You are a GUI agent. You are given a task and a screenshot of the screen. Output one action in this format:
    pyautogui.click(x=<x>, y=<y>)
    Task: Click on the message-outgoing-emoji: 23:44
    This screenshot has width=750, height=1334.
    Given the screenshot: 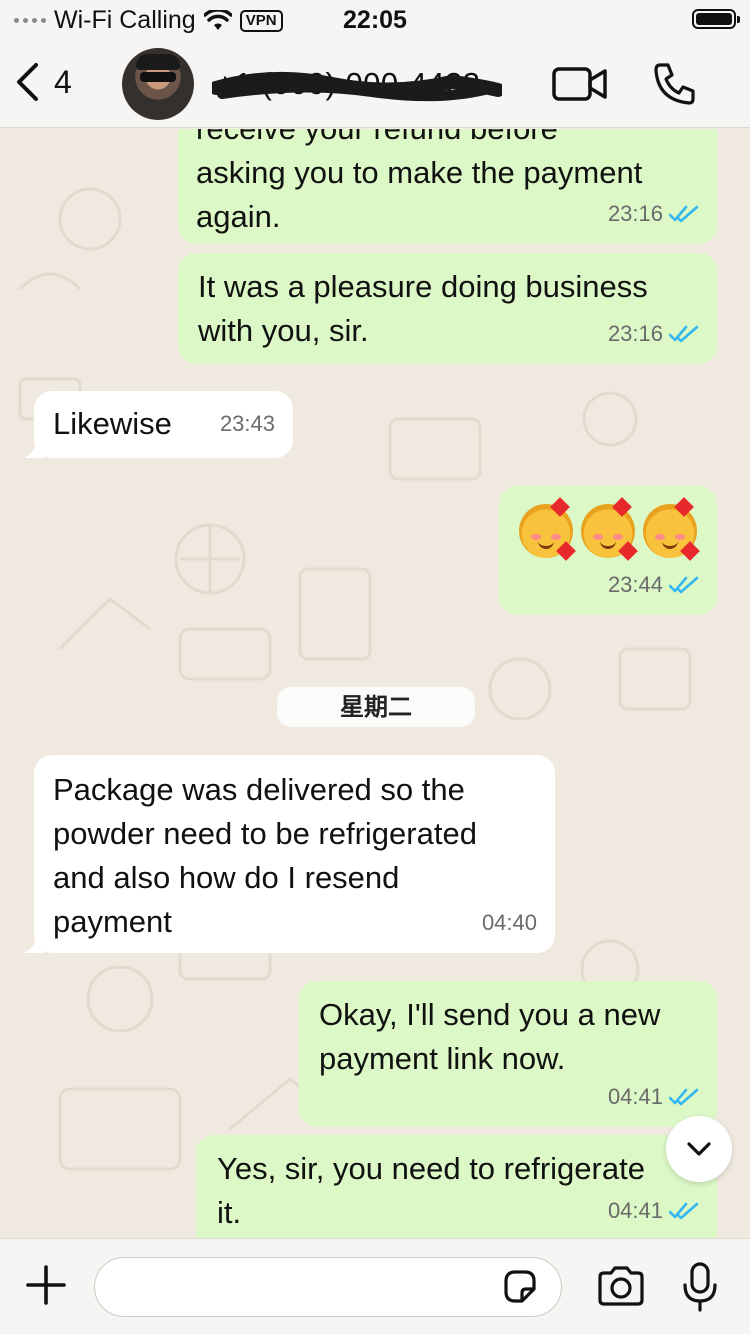 What is the action you would take?
    pyautogui.click(x=608, y=550)
    